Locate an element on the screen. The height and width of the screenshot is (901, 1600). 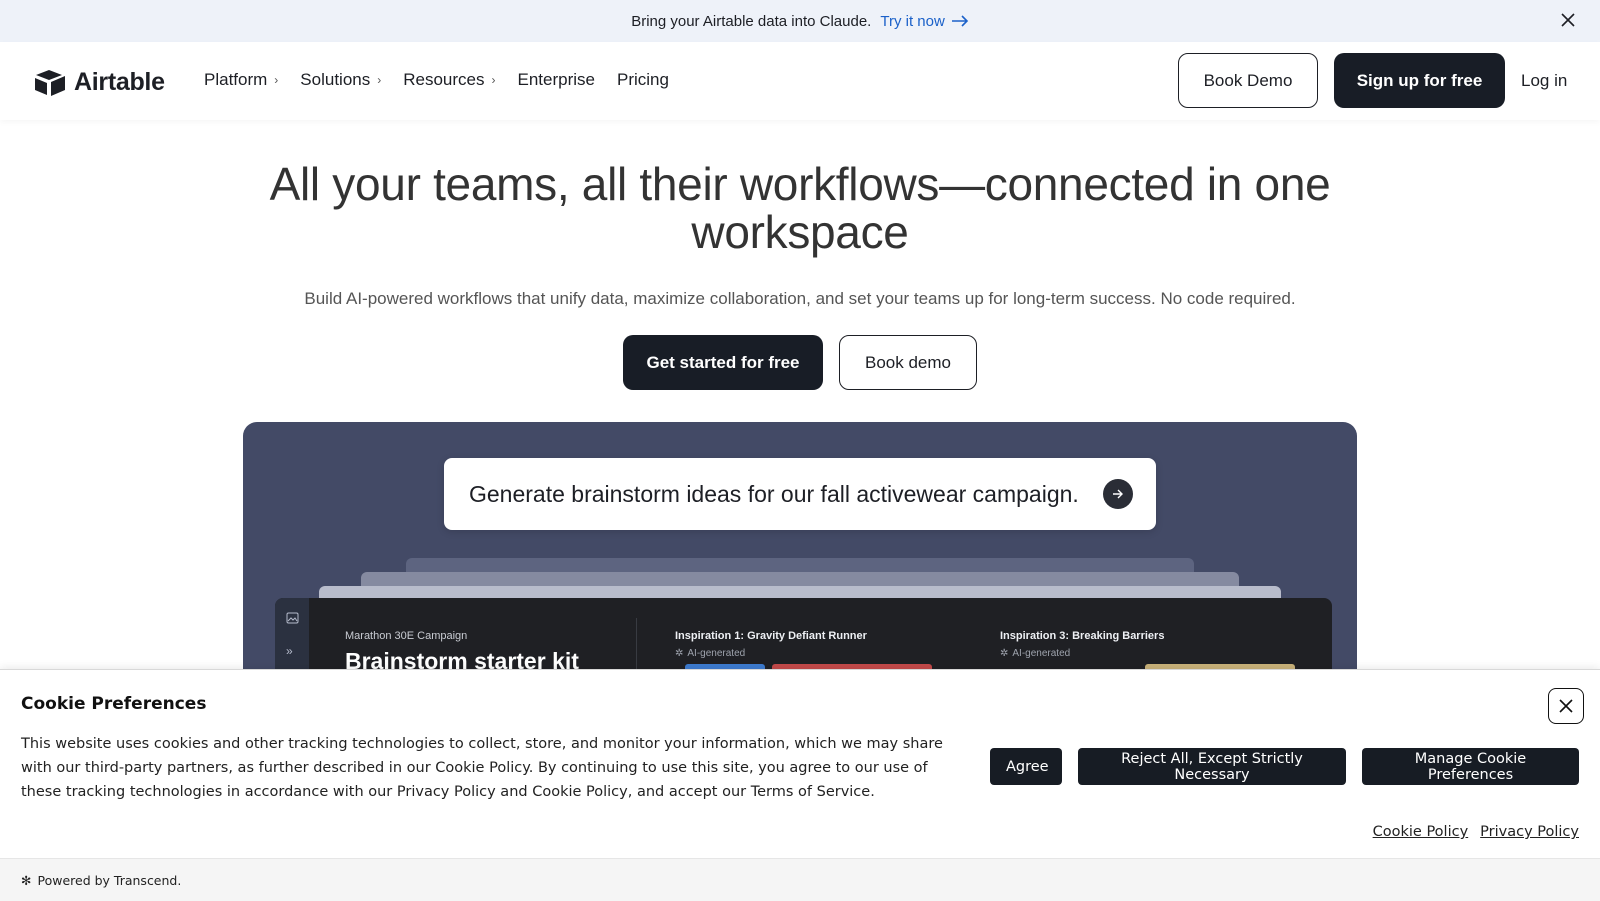
cookie-links: Cookie Policy Privacy Policy is located at coordinates (1476, 832).